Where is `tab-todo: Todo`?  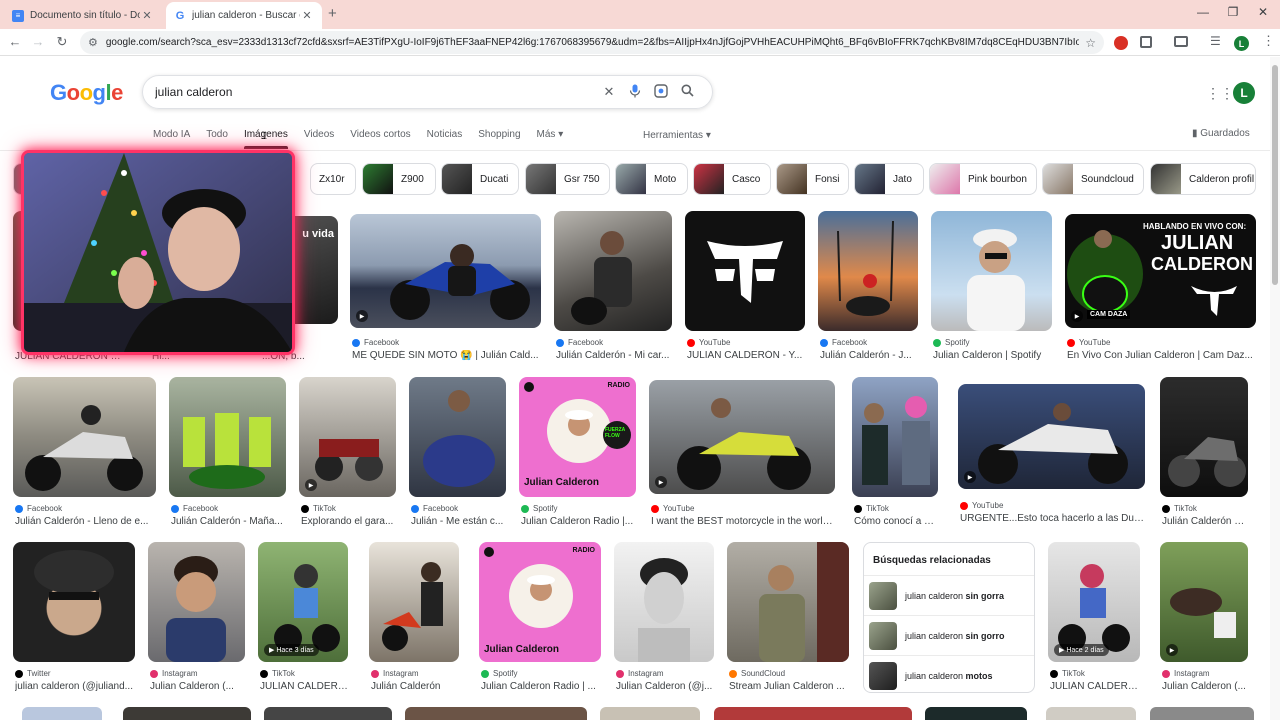
tab-todo: Todo is located at coordinates (217, 139).